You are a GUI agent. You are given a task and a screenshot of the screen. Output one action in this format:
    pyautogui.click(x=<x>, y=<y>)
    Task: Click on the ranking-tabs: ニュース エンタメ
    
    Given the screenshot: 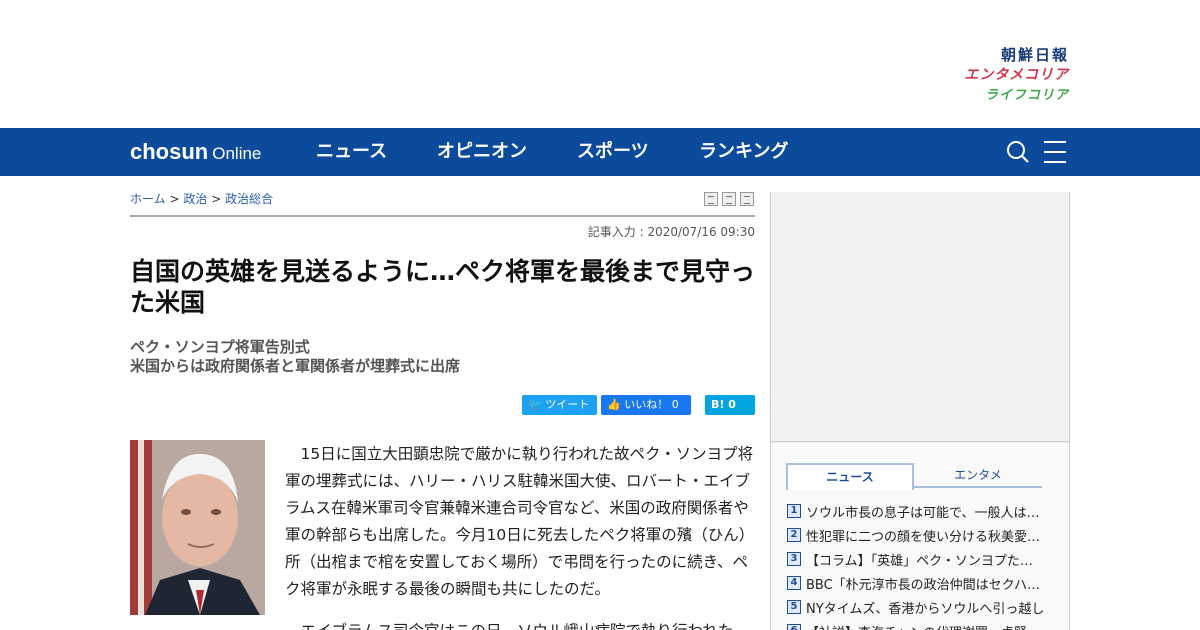 What is the action you would take?
    pyautogui.click(x=914, y=476)
    